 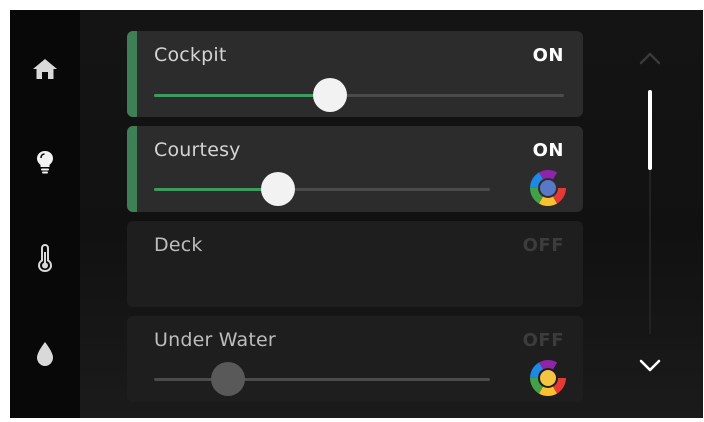 What do you see at coordinates (355, 359) in the screenshot?
I see `light-card-under-water: Under Water OFF` at bounding box center [355, 359].